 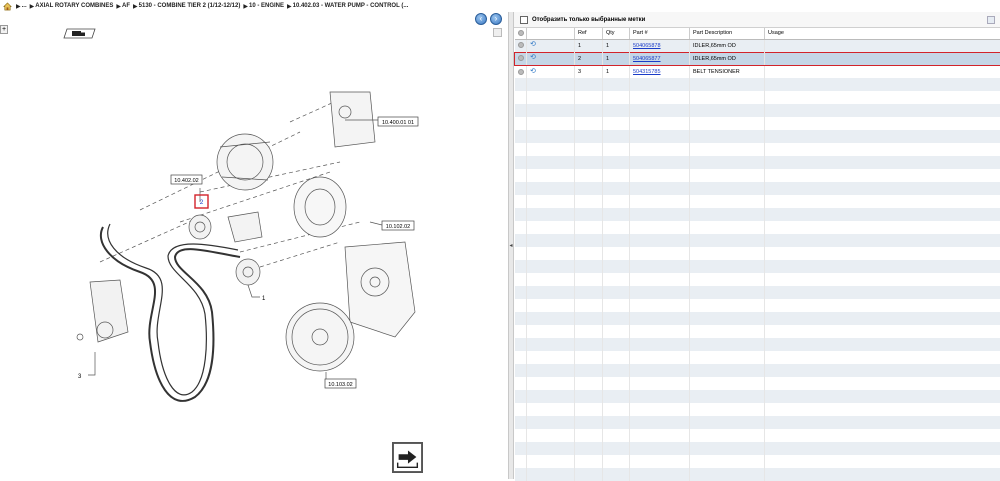 I want to click on breadcrumb-item-3: 5130 - COMBINE TIER 2 (1/12-12/12), so click(x=190, y=6).